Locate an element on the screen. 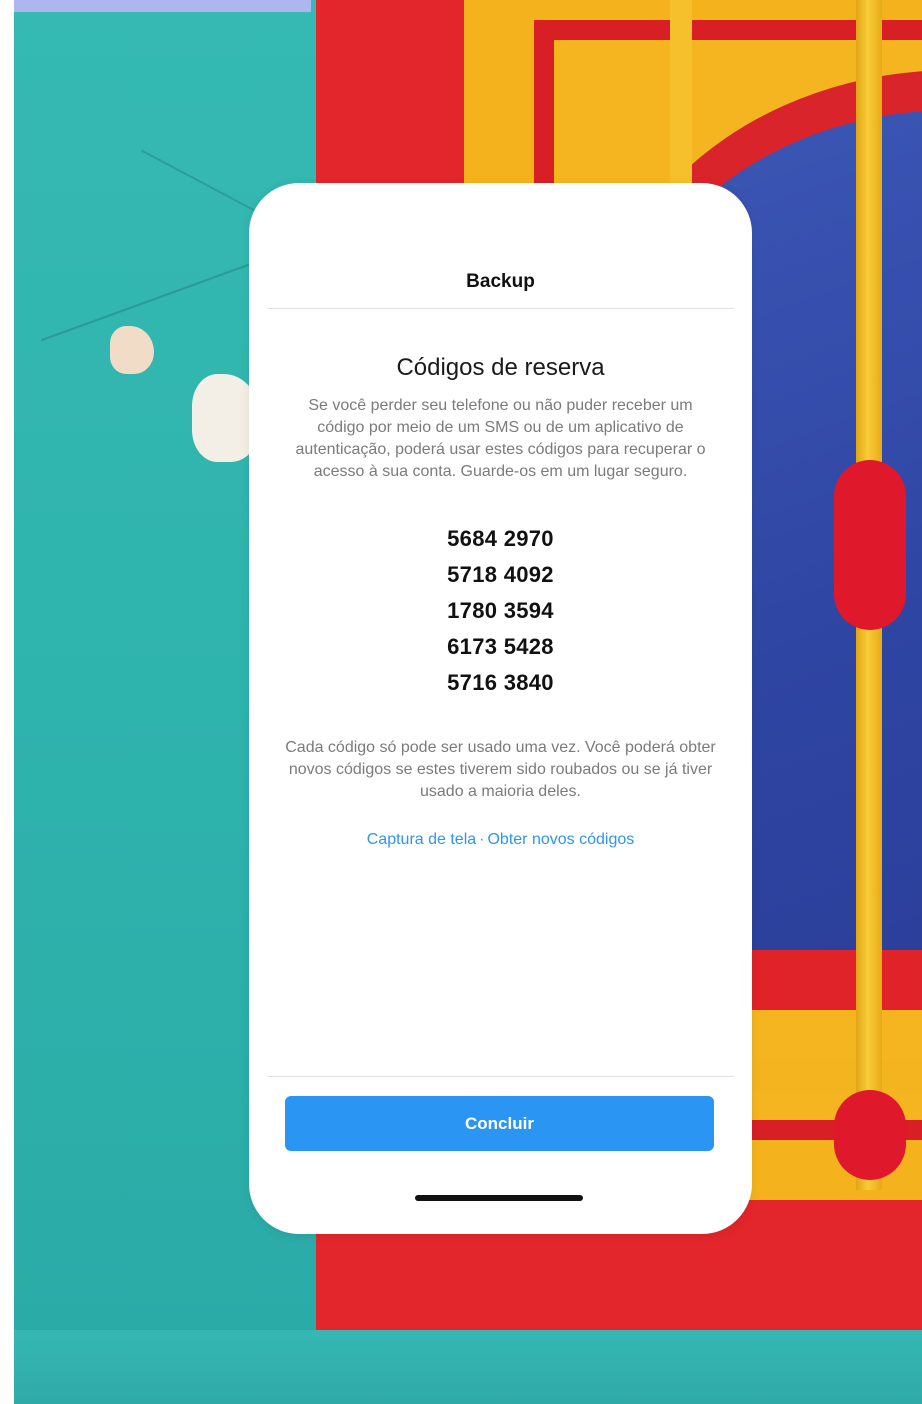 The height and width of the screenshot is (1404, 922). page-title: Backup is located at coordinates (500, 281).